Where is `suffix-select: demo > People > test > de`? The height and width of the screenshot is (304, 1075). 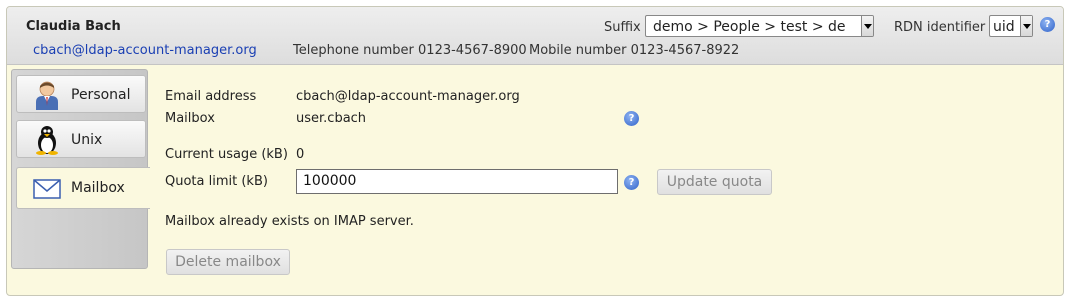
suffix-select: demo > People > test > de is located at coordinates (759, 26).